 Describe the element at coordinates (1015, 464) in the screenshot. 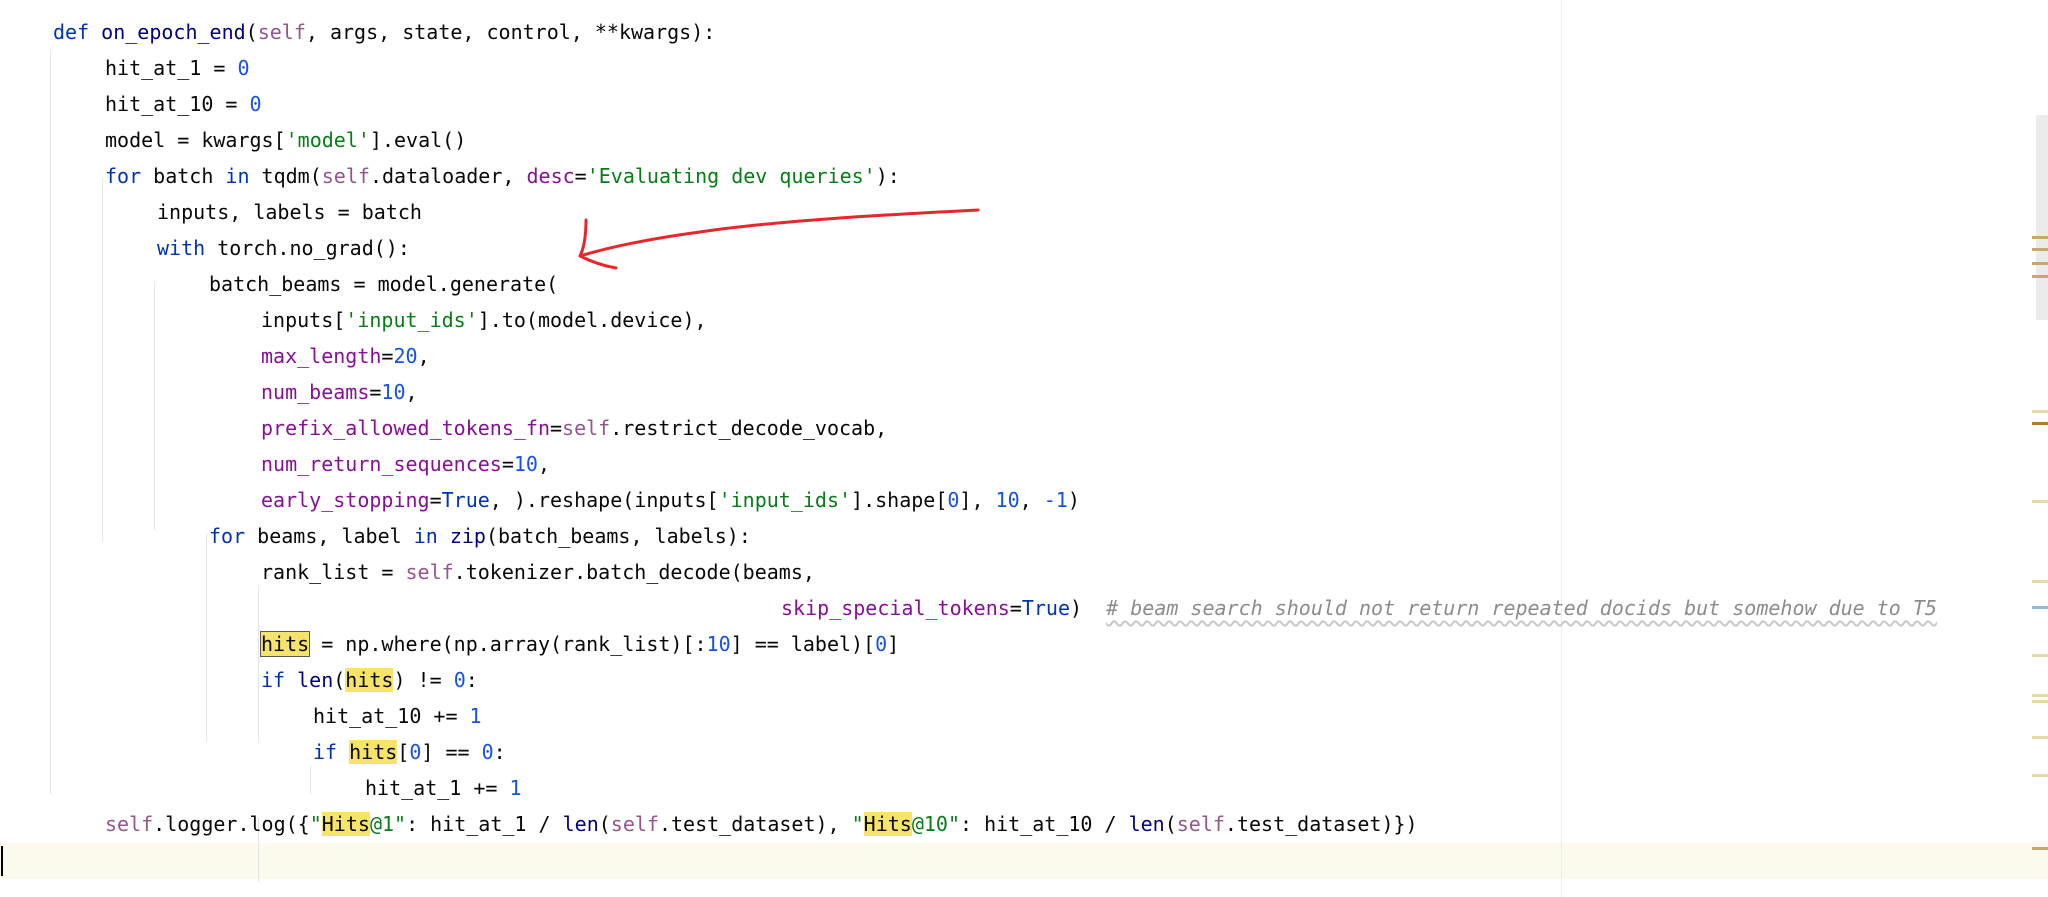

I see `code-line: num_return_sequences=10,` at that location.